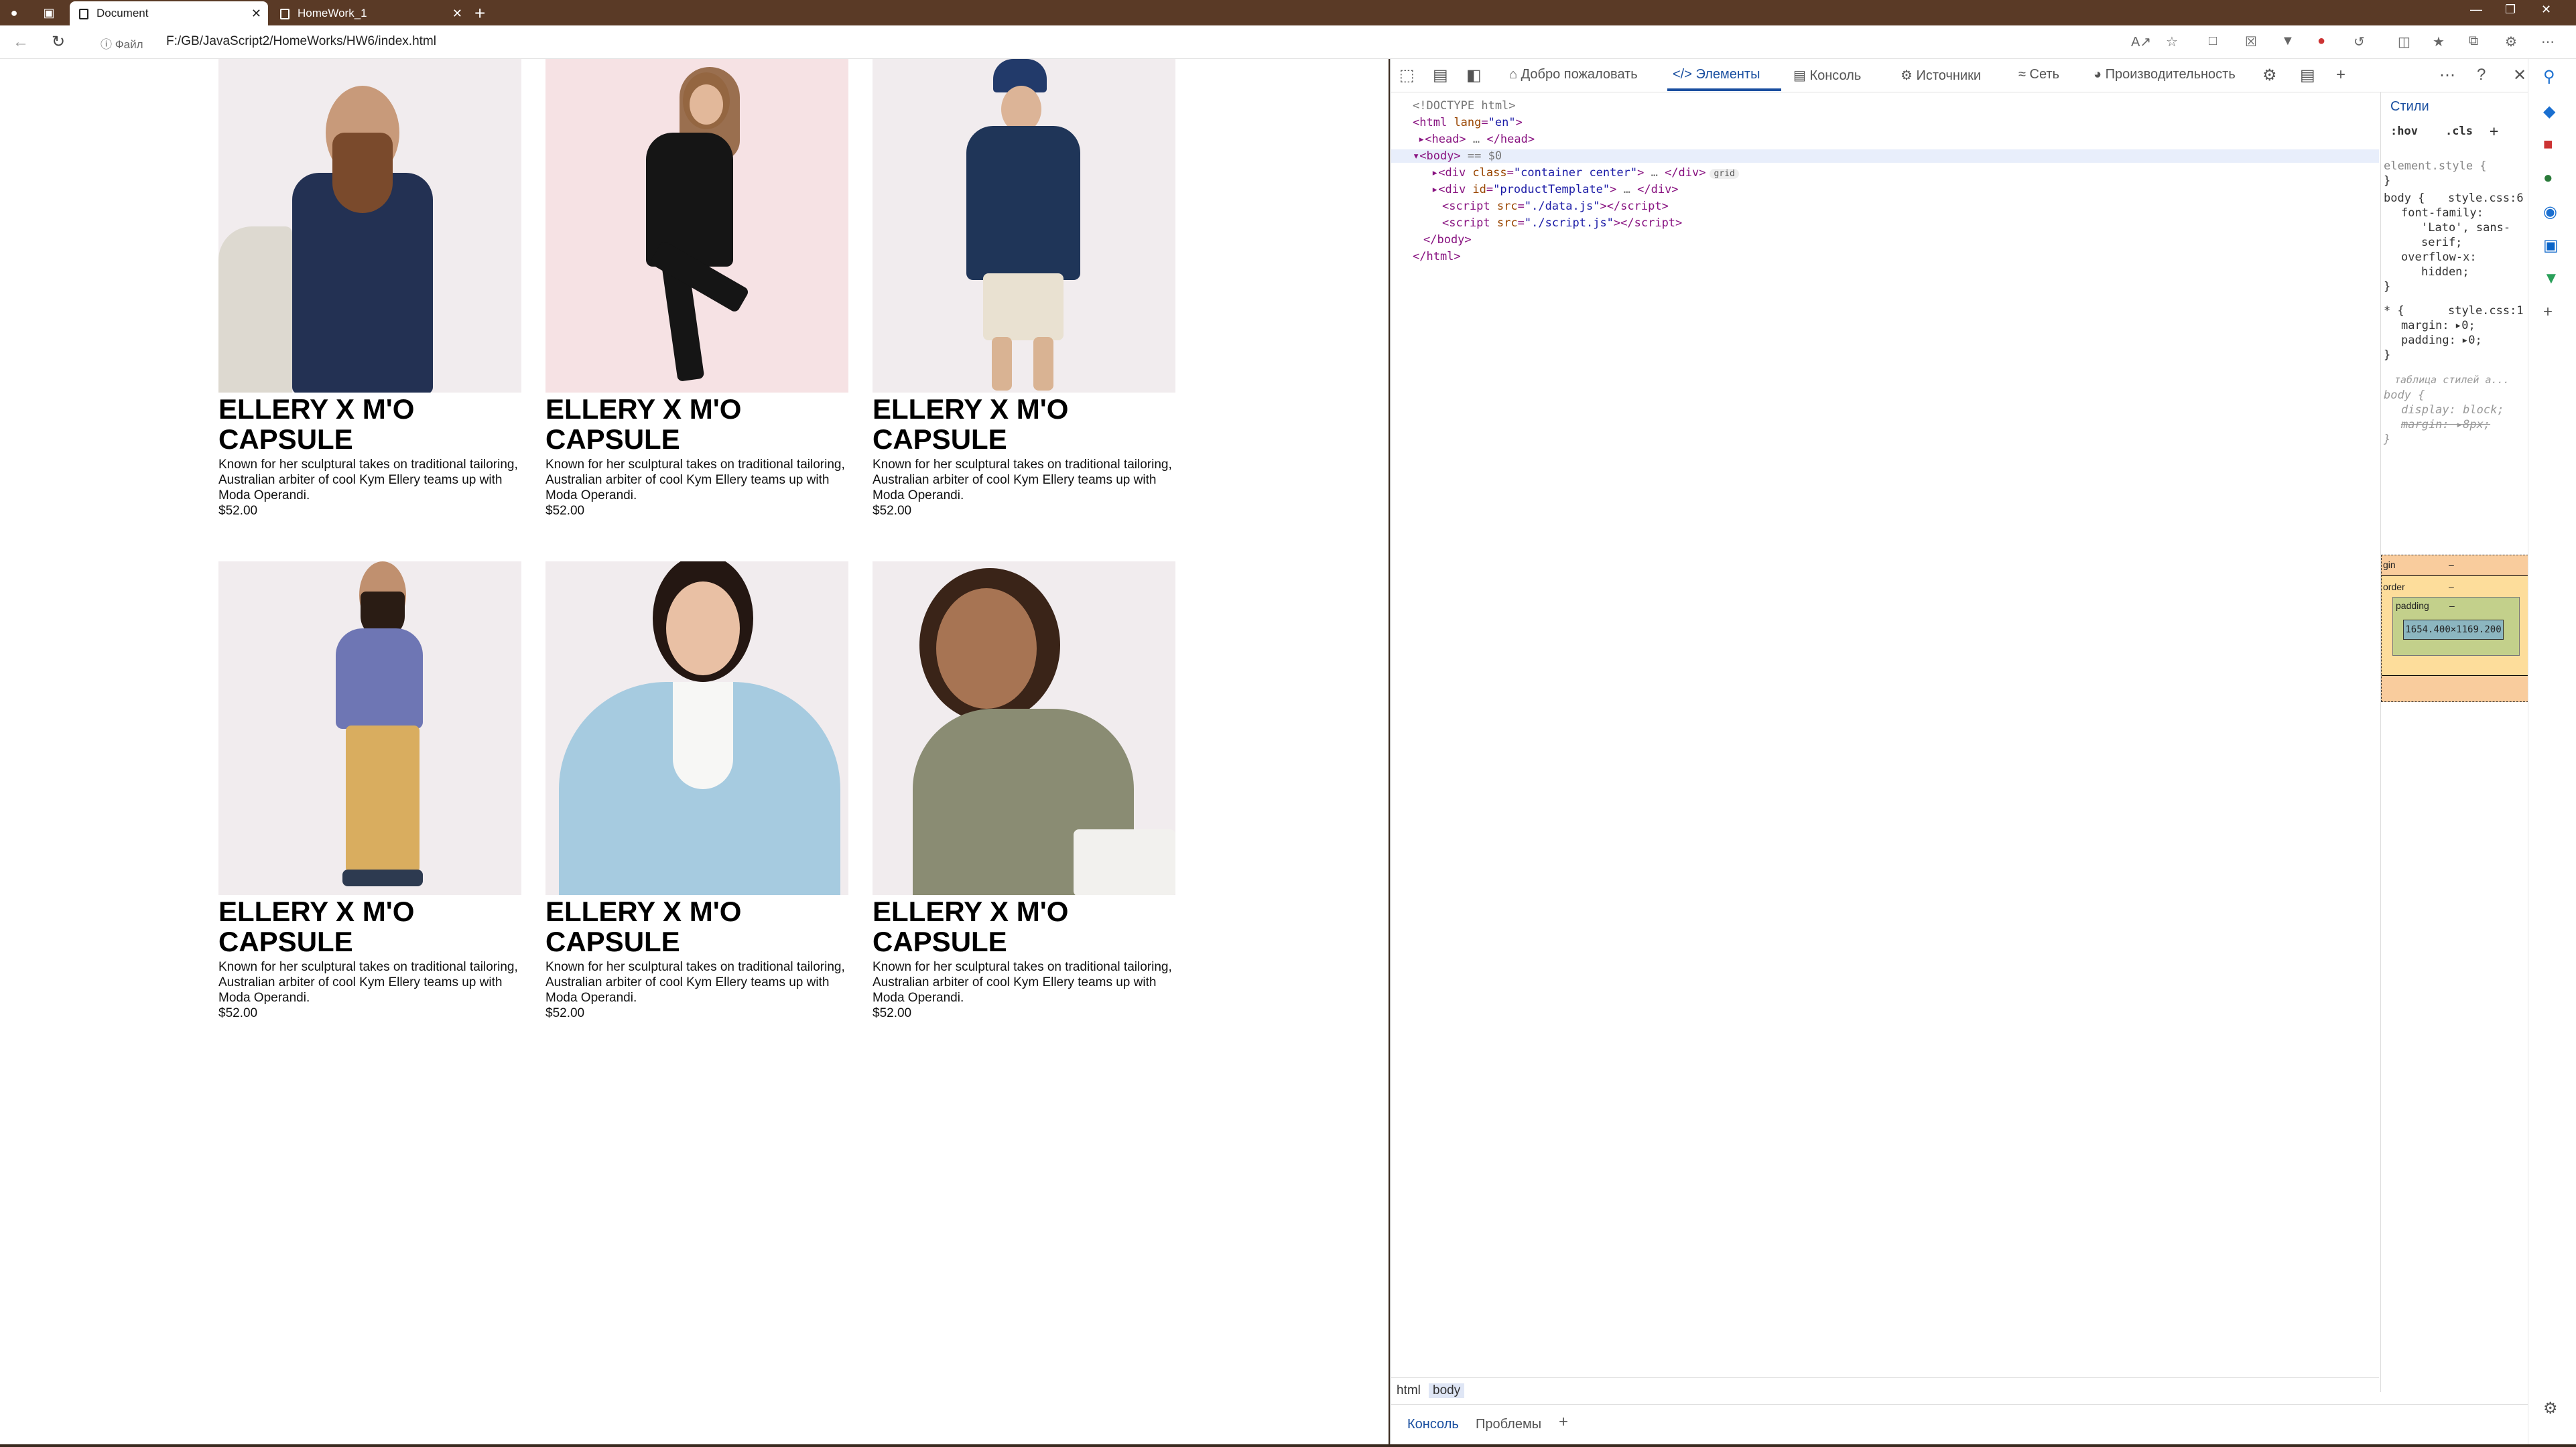  I want to click on grid-badge: grid, so click(1724, 174).